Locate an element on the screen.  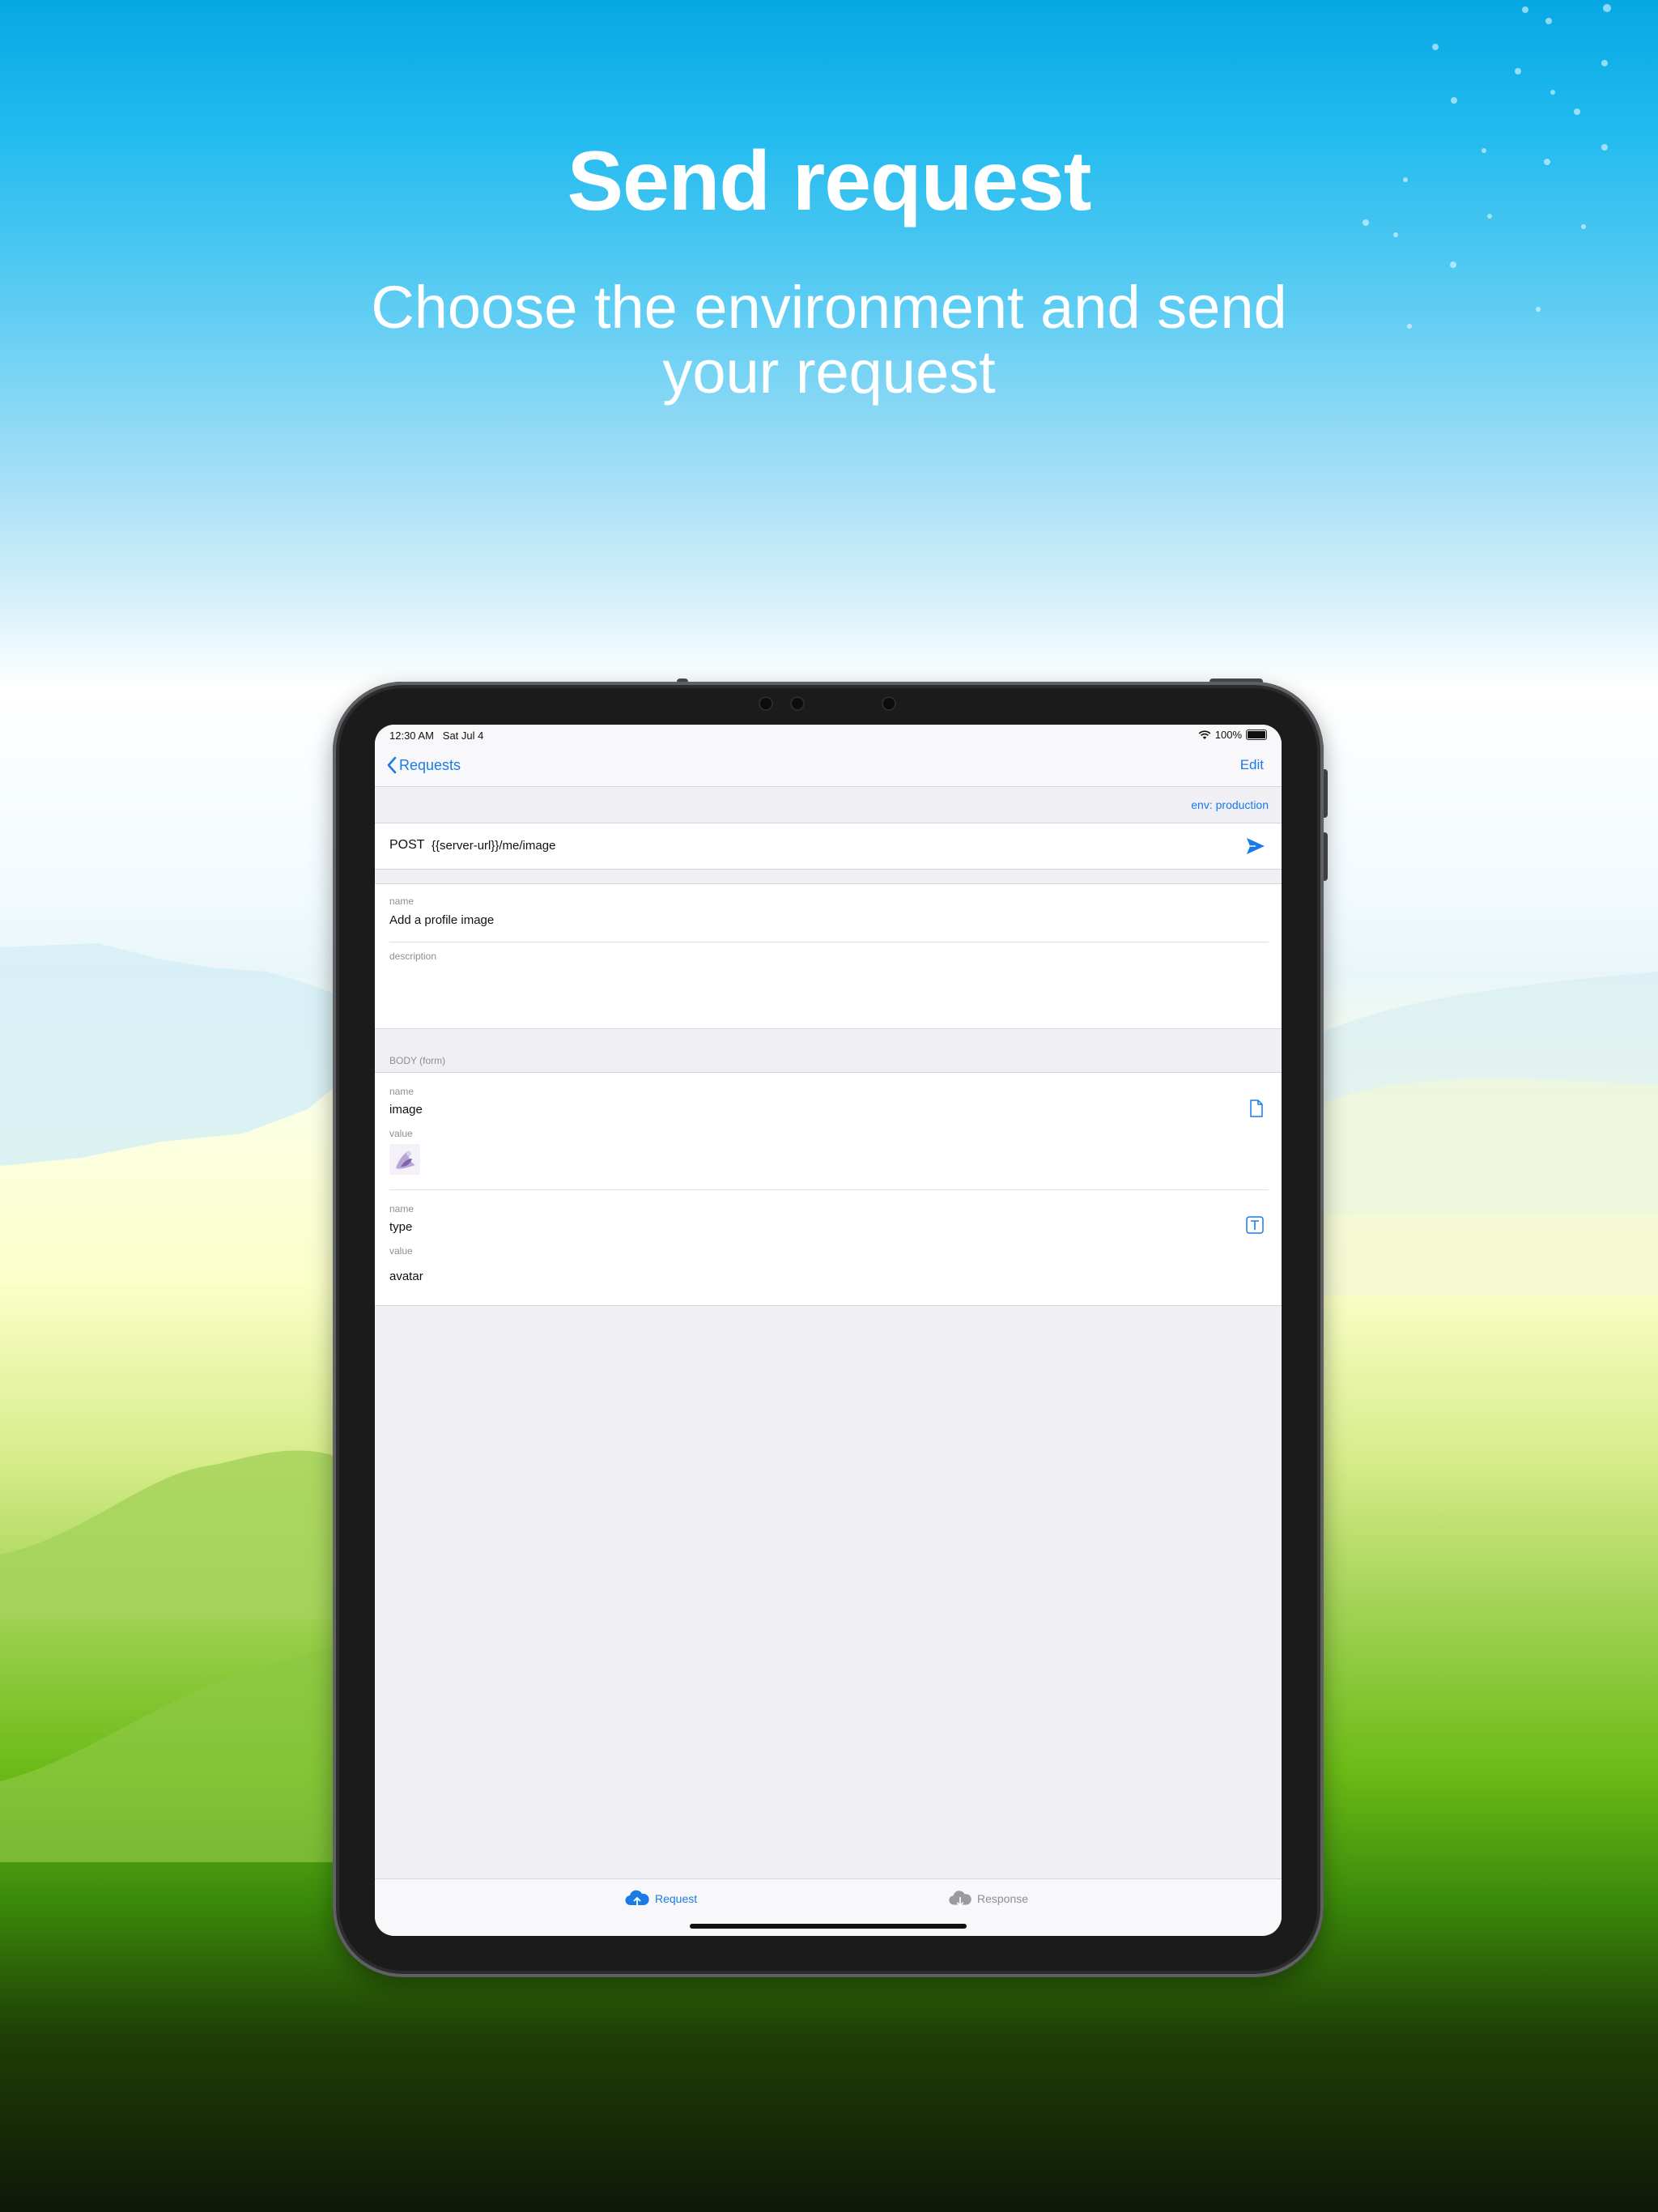
marketing-headline: Send request is located at coordinates (829, 181).